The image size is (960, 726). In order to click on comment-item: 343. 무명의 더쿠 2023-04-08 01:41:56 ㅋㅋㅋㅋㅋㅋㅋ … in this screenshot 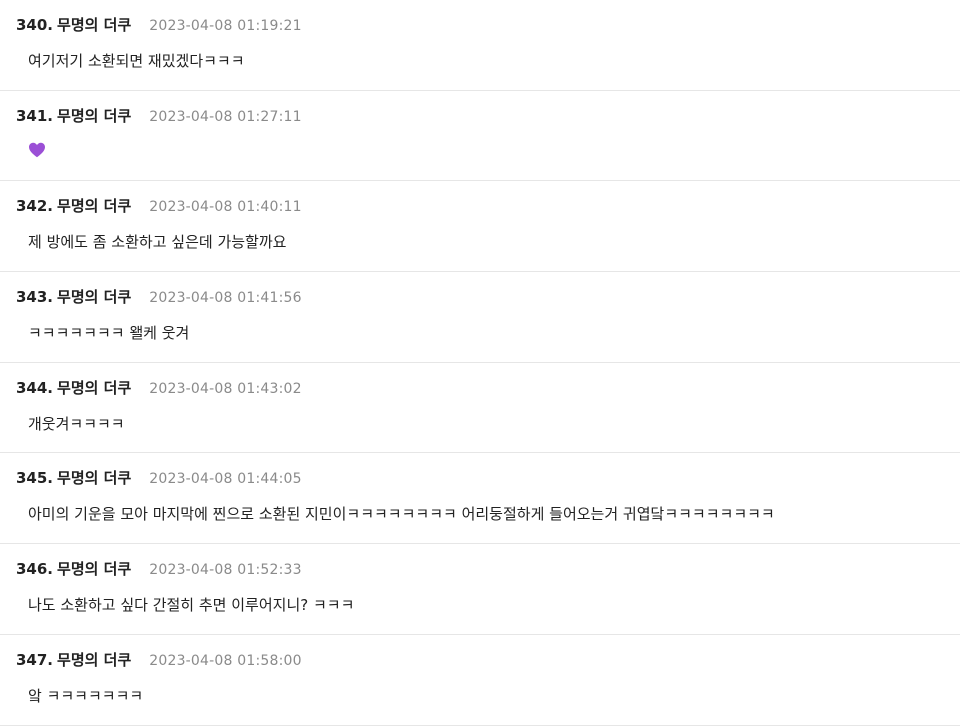, I will do `click(480, 317)`.